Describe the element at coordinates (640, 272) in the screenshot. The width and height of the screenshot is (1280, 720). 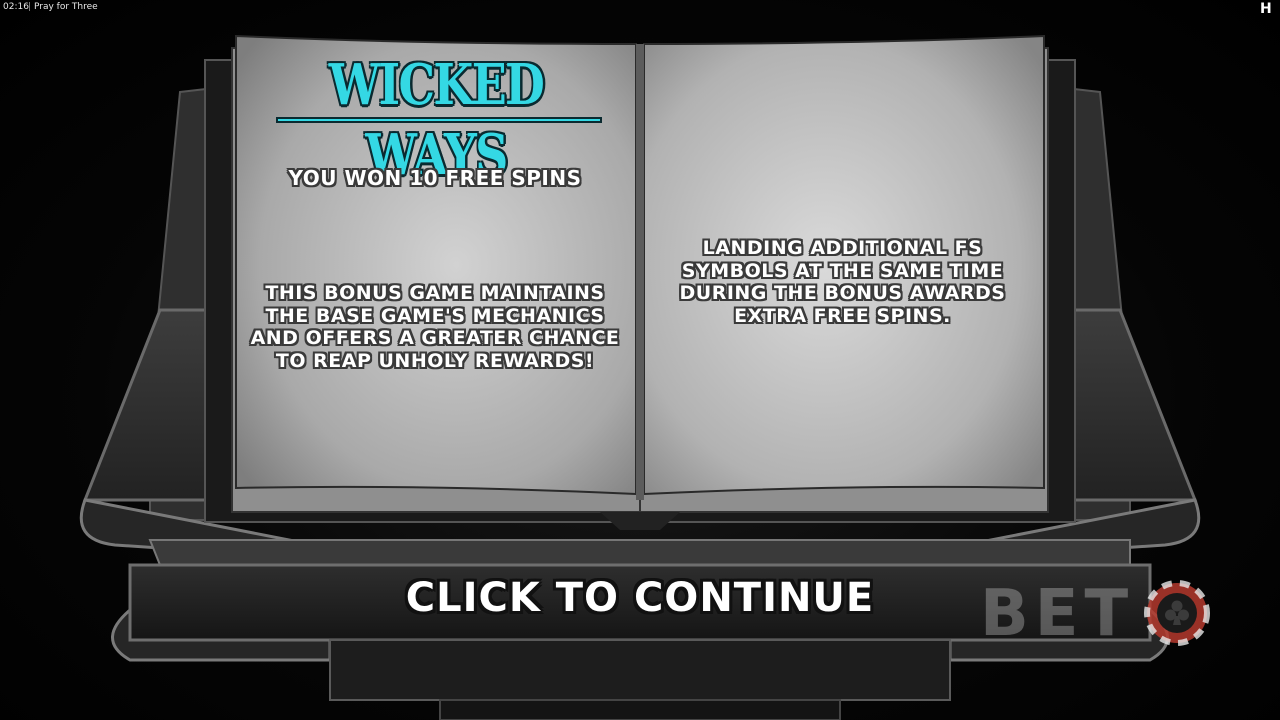
I see `book-spine` at that location.